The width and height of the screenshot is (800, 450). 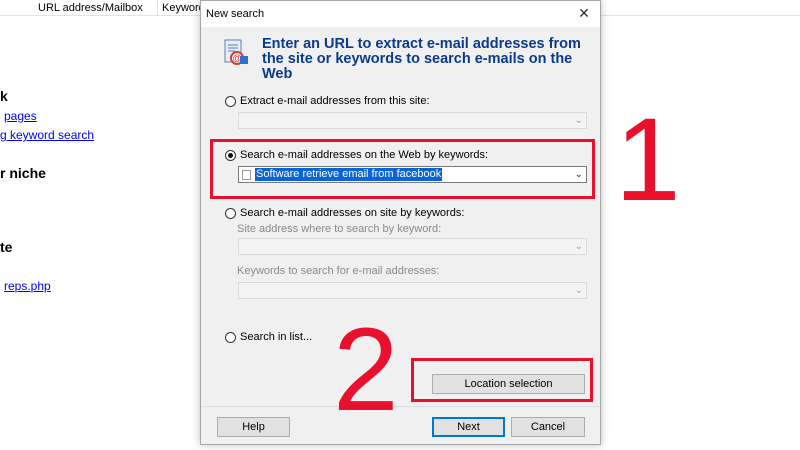 What do you see at coordinates (400, 14) in the screenshot?
I see `dialog-titlebar: New search ✕` at bounding box center [400, 14].